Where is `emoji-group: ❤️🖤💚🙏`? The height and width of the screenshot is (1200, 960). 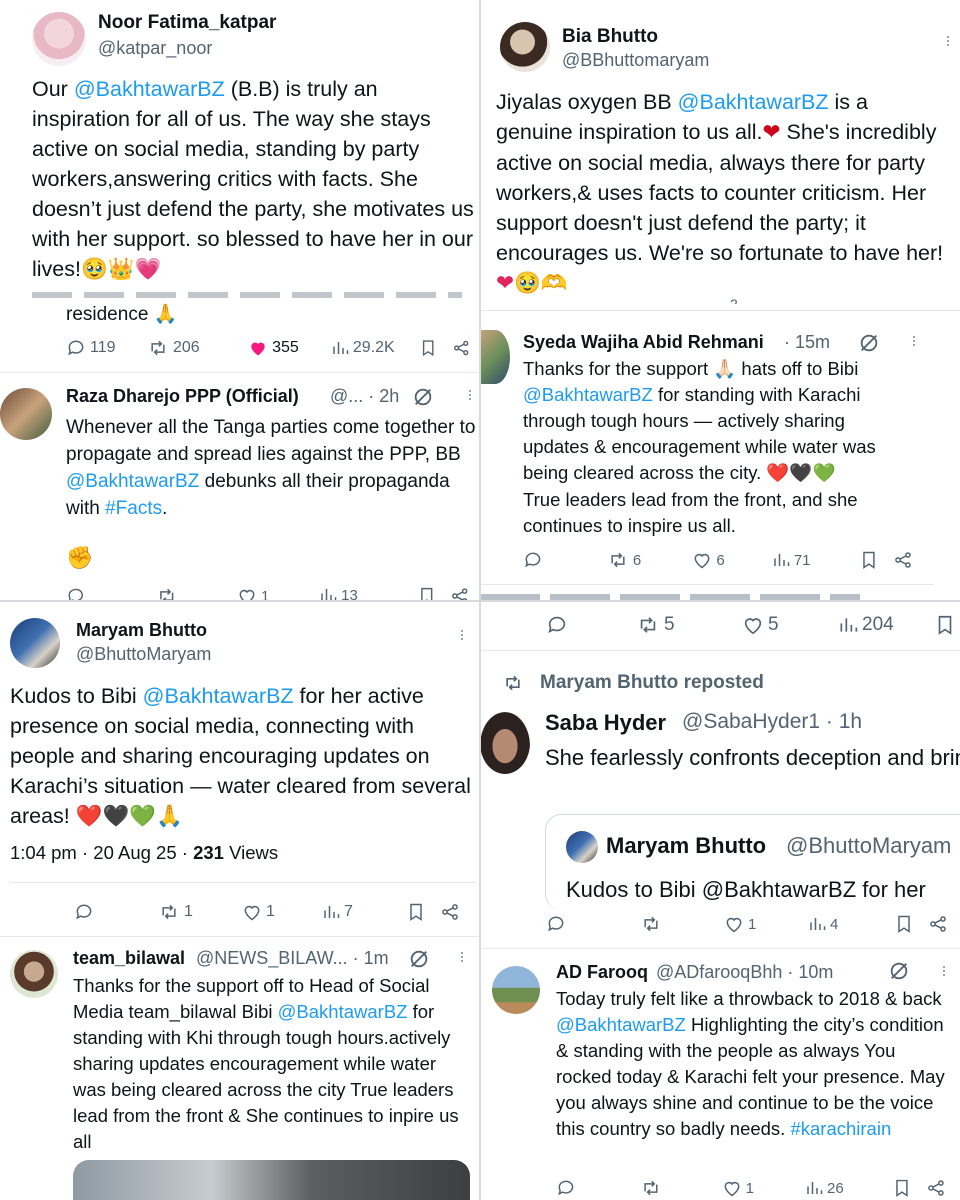 emoji-group: ❤️🖤💚🙏 is located at coordinates (129, 816).